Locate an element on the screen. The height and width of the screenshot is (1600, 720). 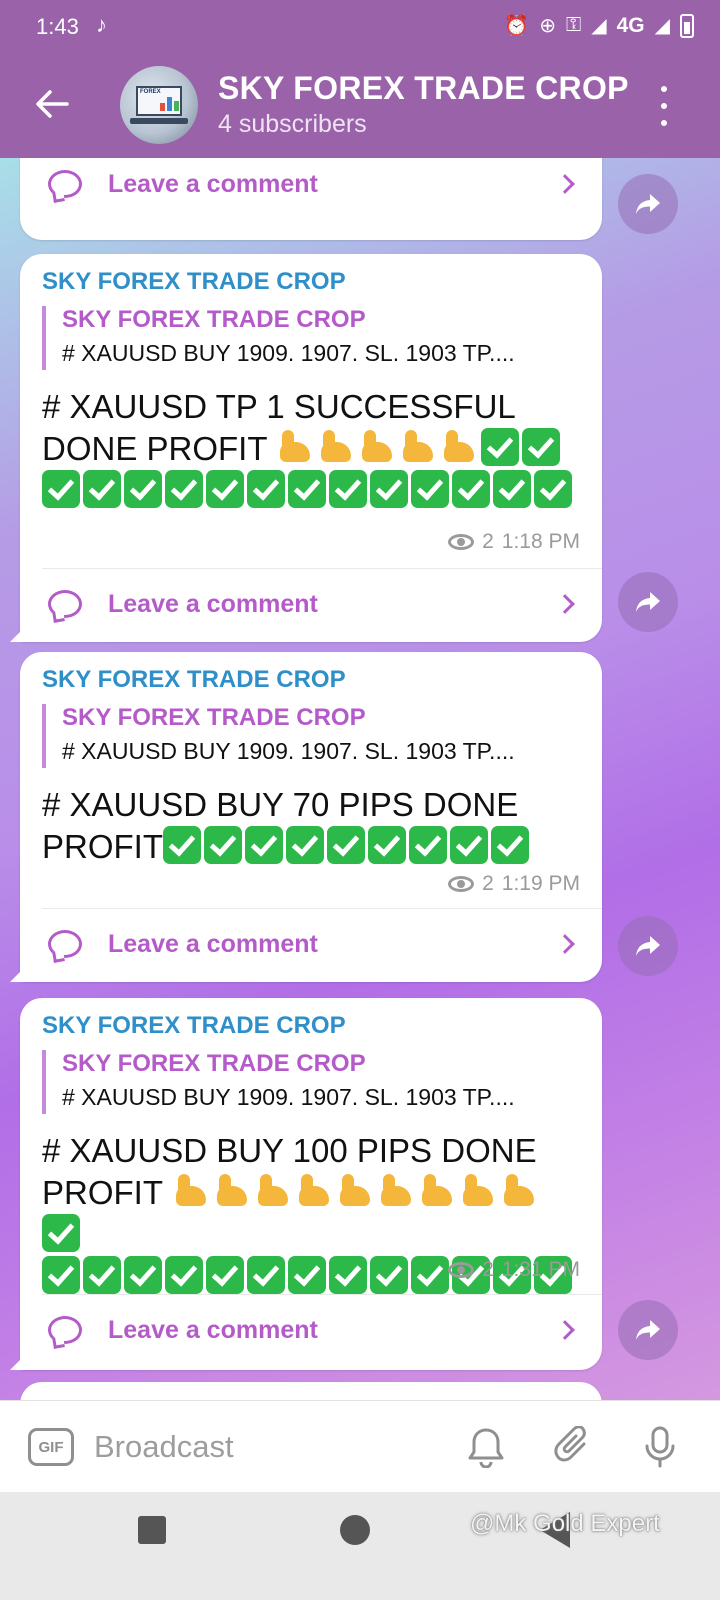
message-line: # XAUUSD BUY 70 PIPS DONE is located at coordinates (280, 804).